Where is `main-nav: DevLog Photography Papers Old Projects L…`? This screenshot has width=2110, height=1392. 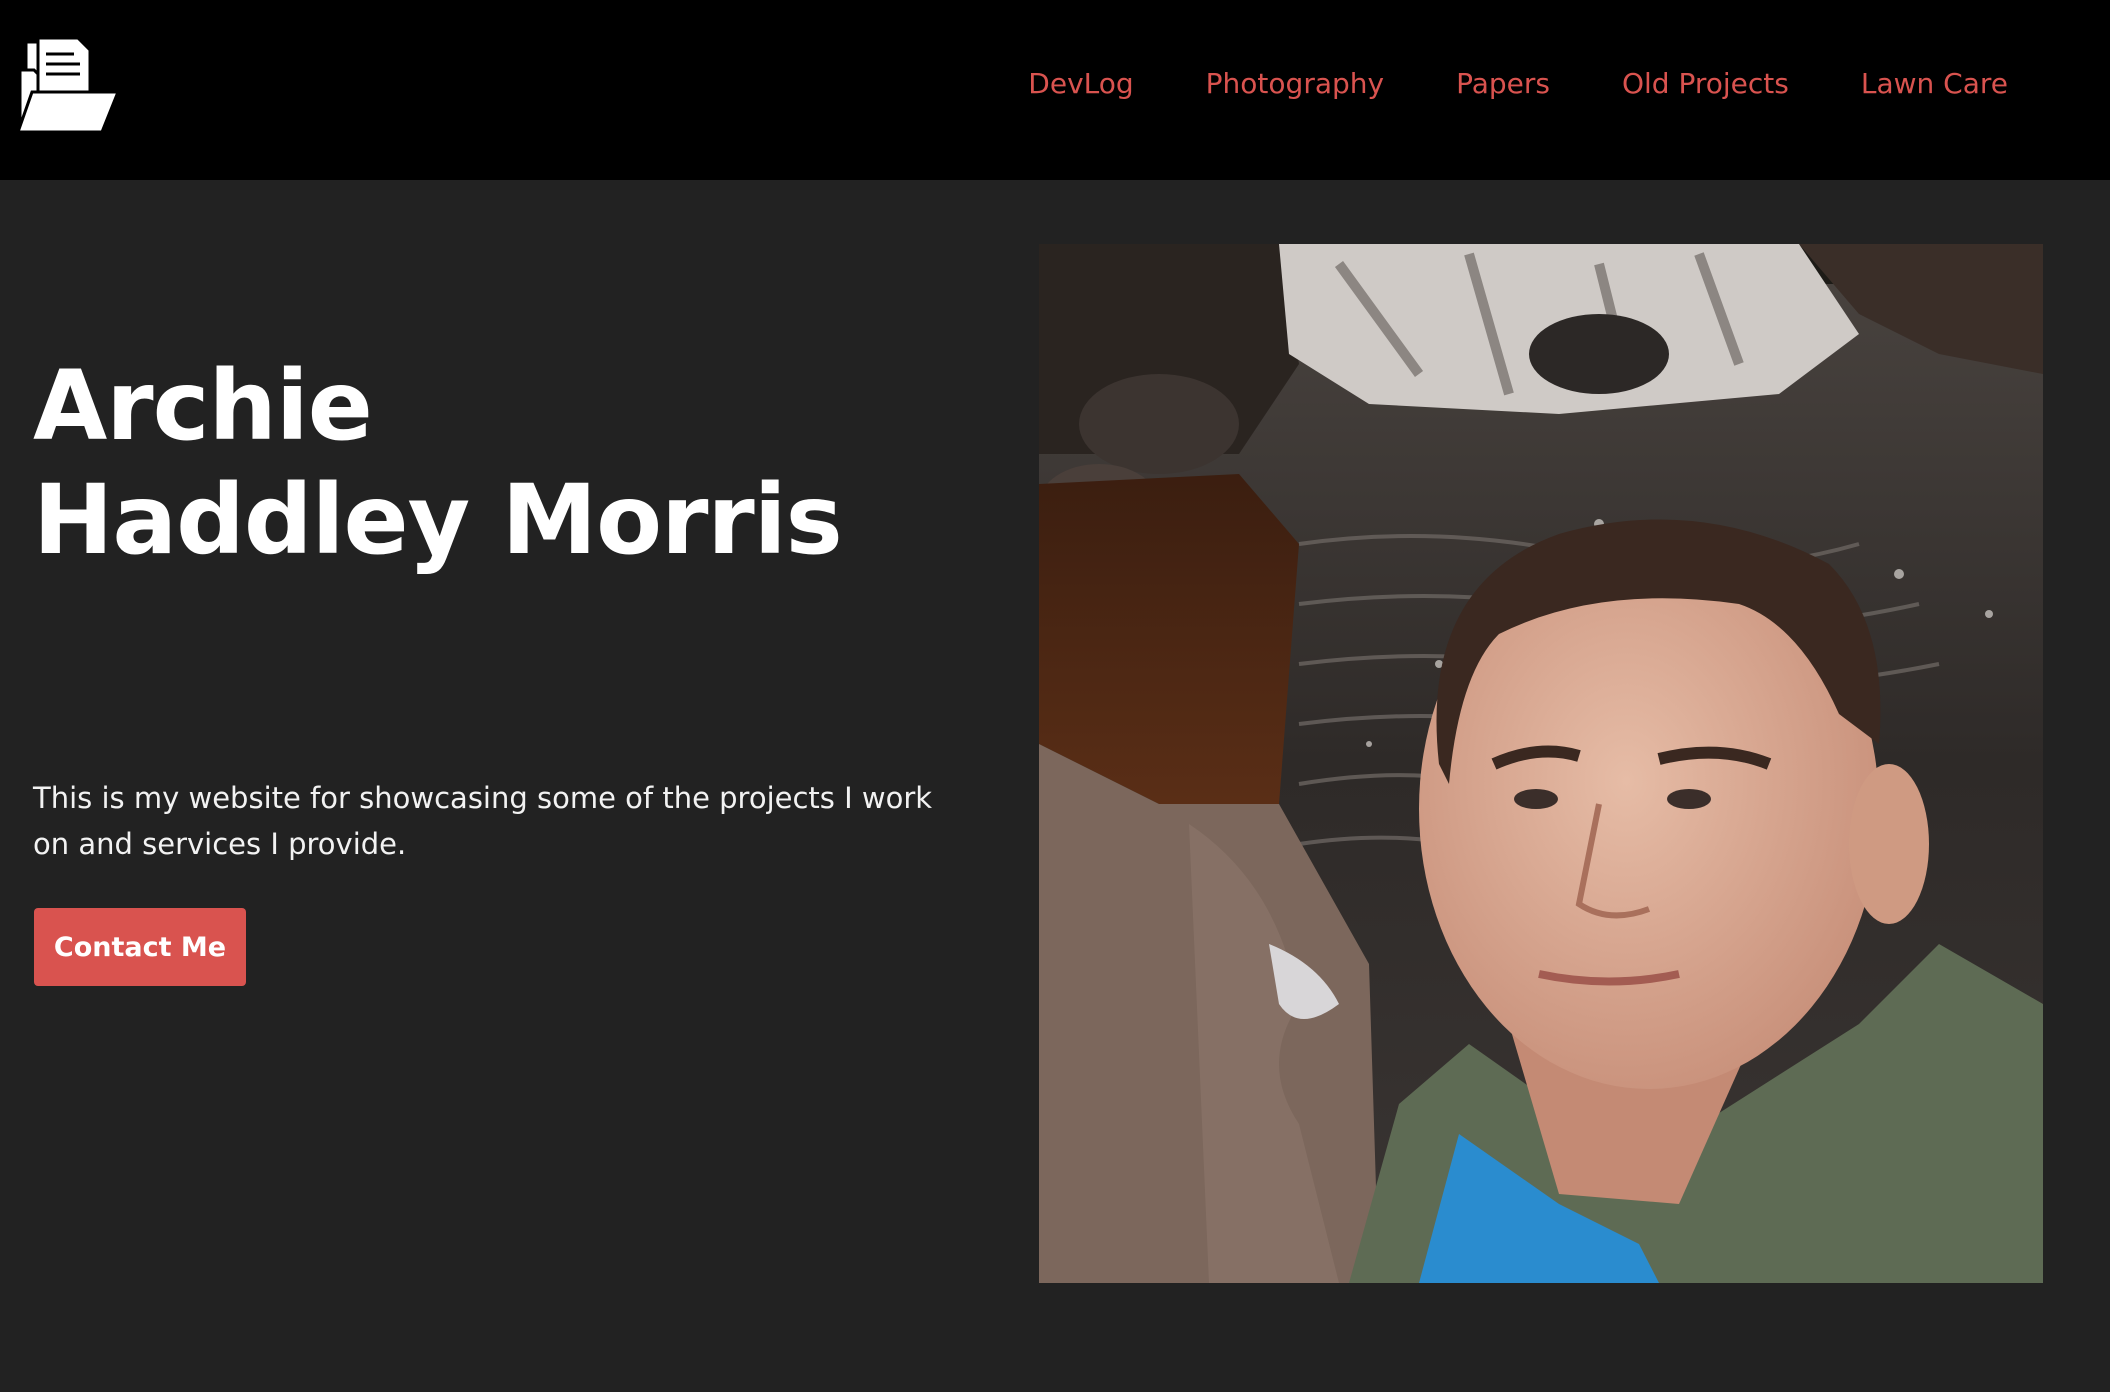 main-nav: DevLog Photography Papers Old Projects L… is located at coordinates (1518, 83).